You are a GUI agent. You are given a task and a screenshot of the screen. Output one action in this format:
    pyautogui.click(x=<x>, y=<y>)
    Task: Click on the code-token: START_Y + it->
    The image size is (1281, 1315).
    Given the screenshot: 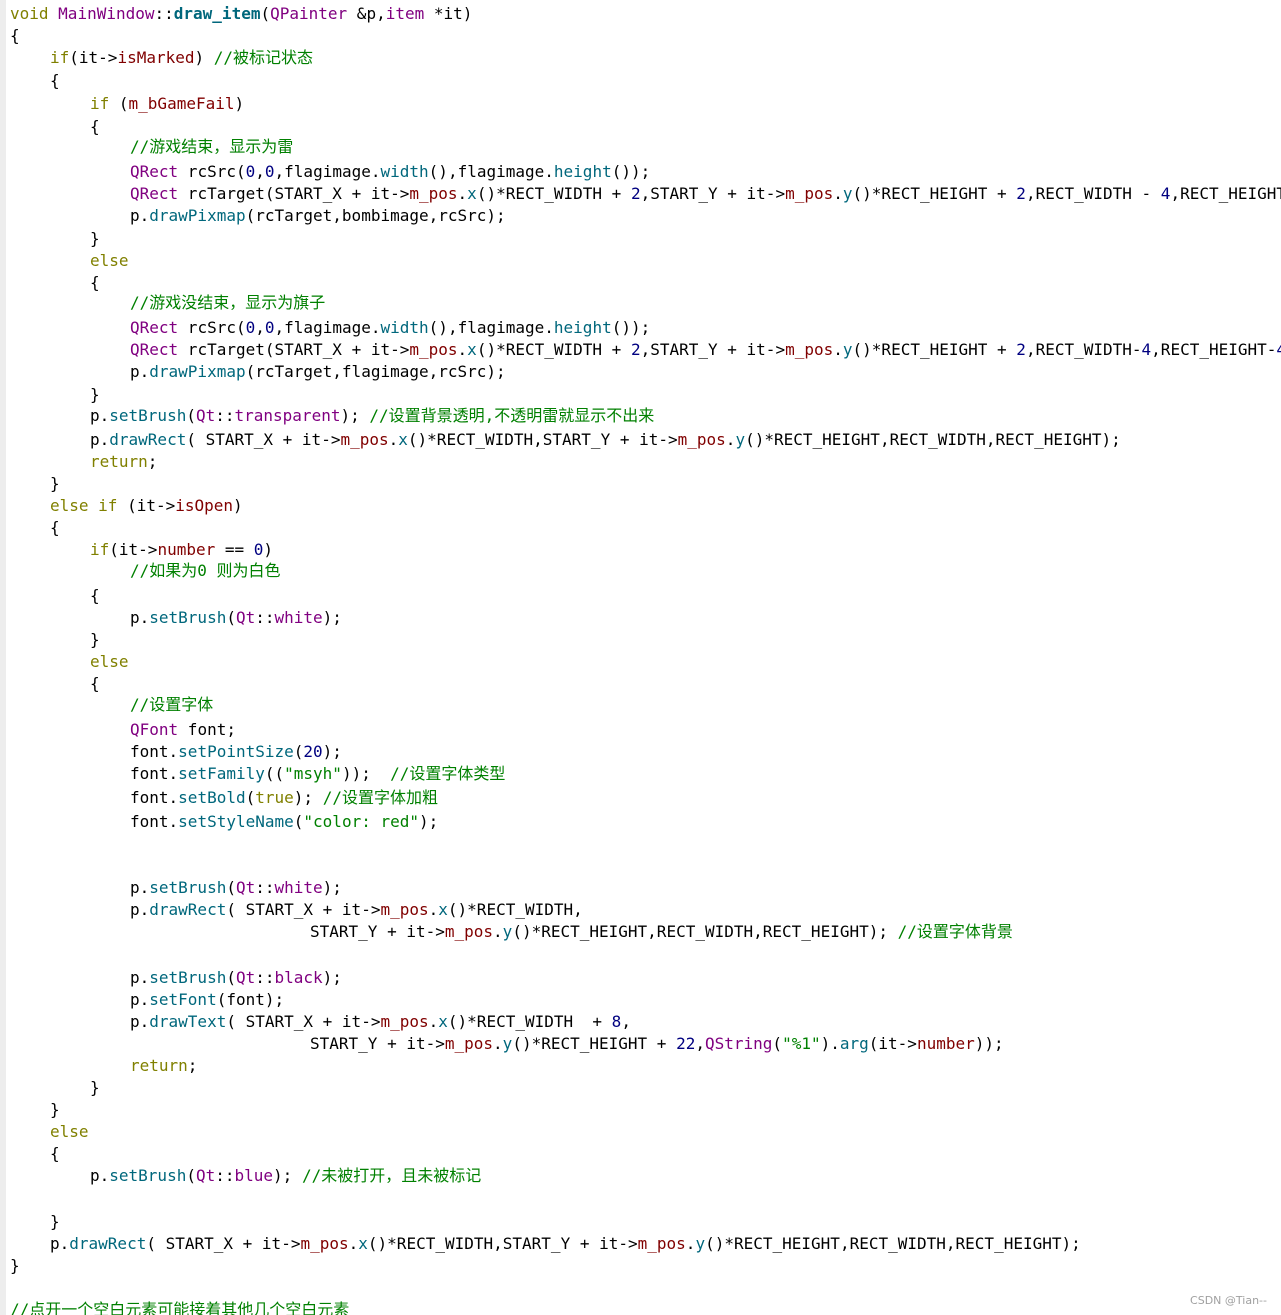 What is the action you would take?
    pyautogui.click(x=377, y=931)
    